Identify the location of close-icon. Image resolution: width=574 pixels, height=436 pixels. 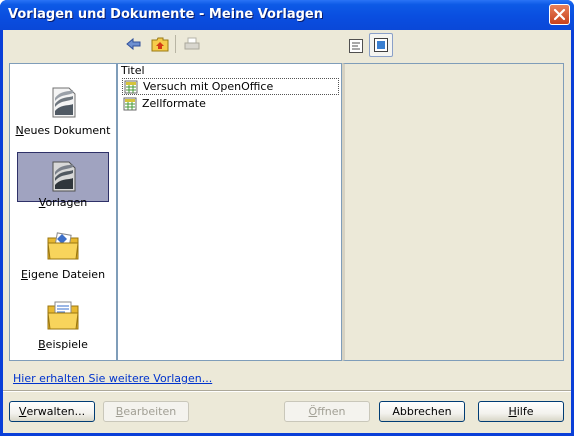
(559, 14).